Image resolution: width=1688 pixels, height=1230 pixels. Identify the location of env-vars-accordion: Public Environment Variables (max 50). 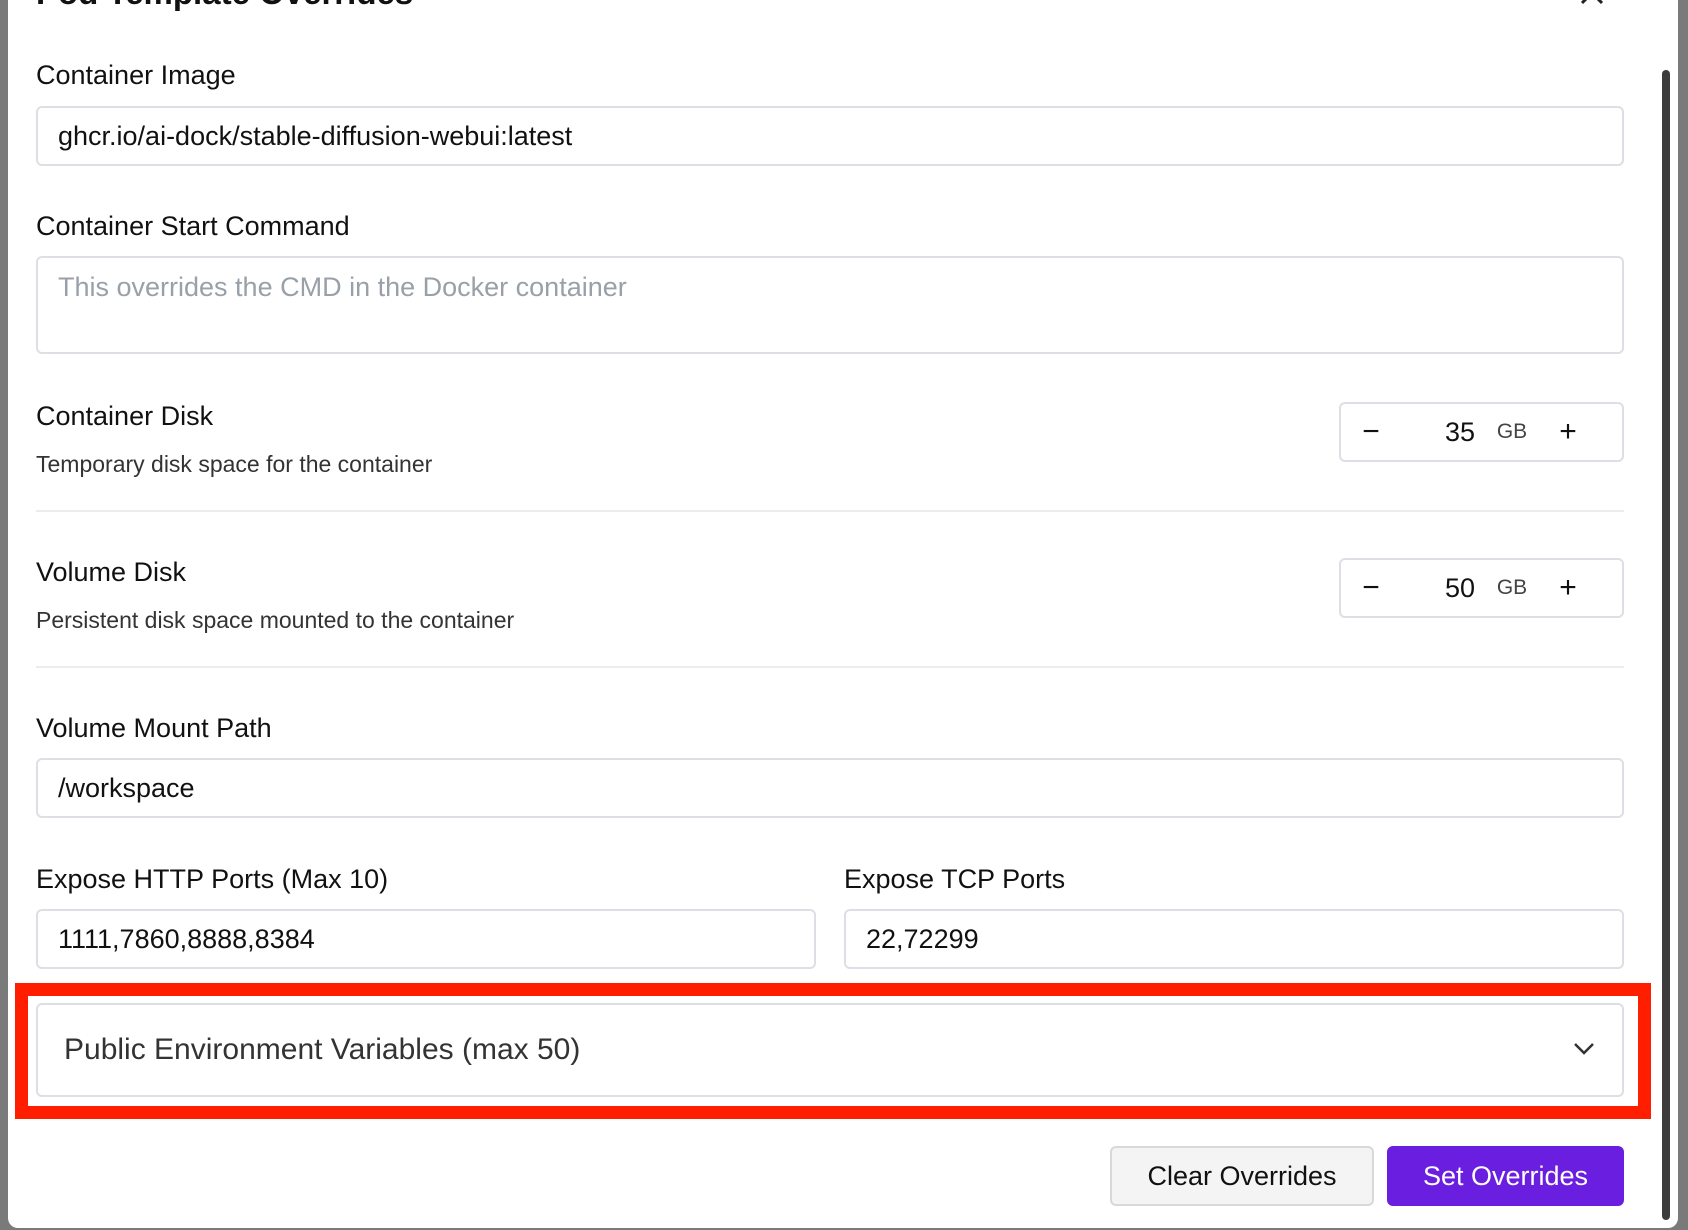
(830, 1050).